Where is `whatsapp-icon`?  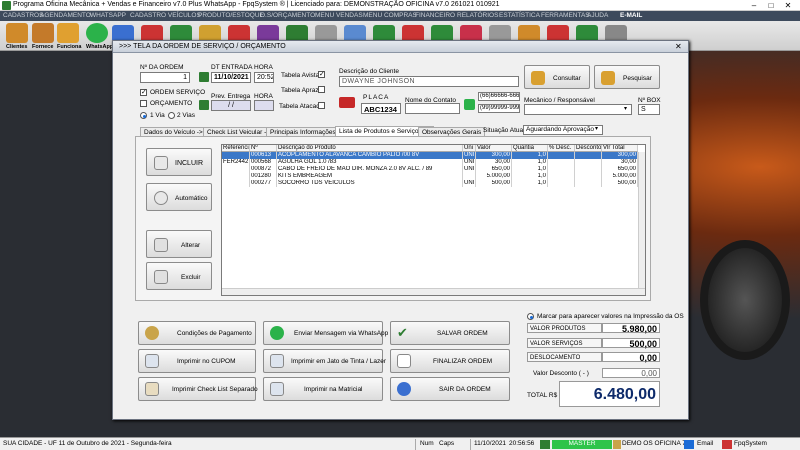 whatsapp-icon is located at coordinates (97, 33).